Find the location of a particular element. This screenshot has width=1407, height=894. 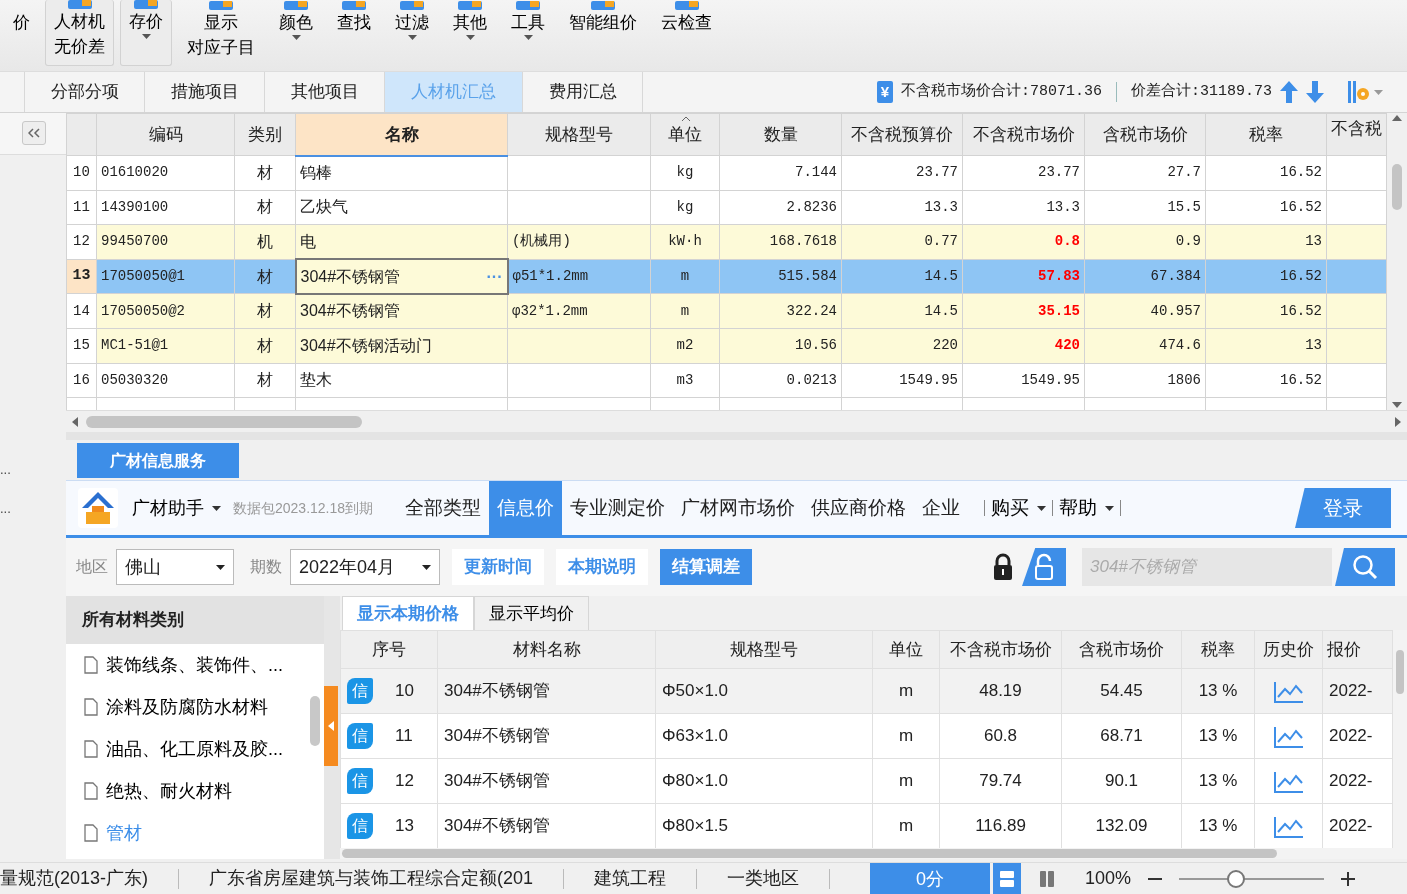

row-number: 11 is located at coordinates (81, 207).